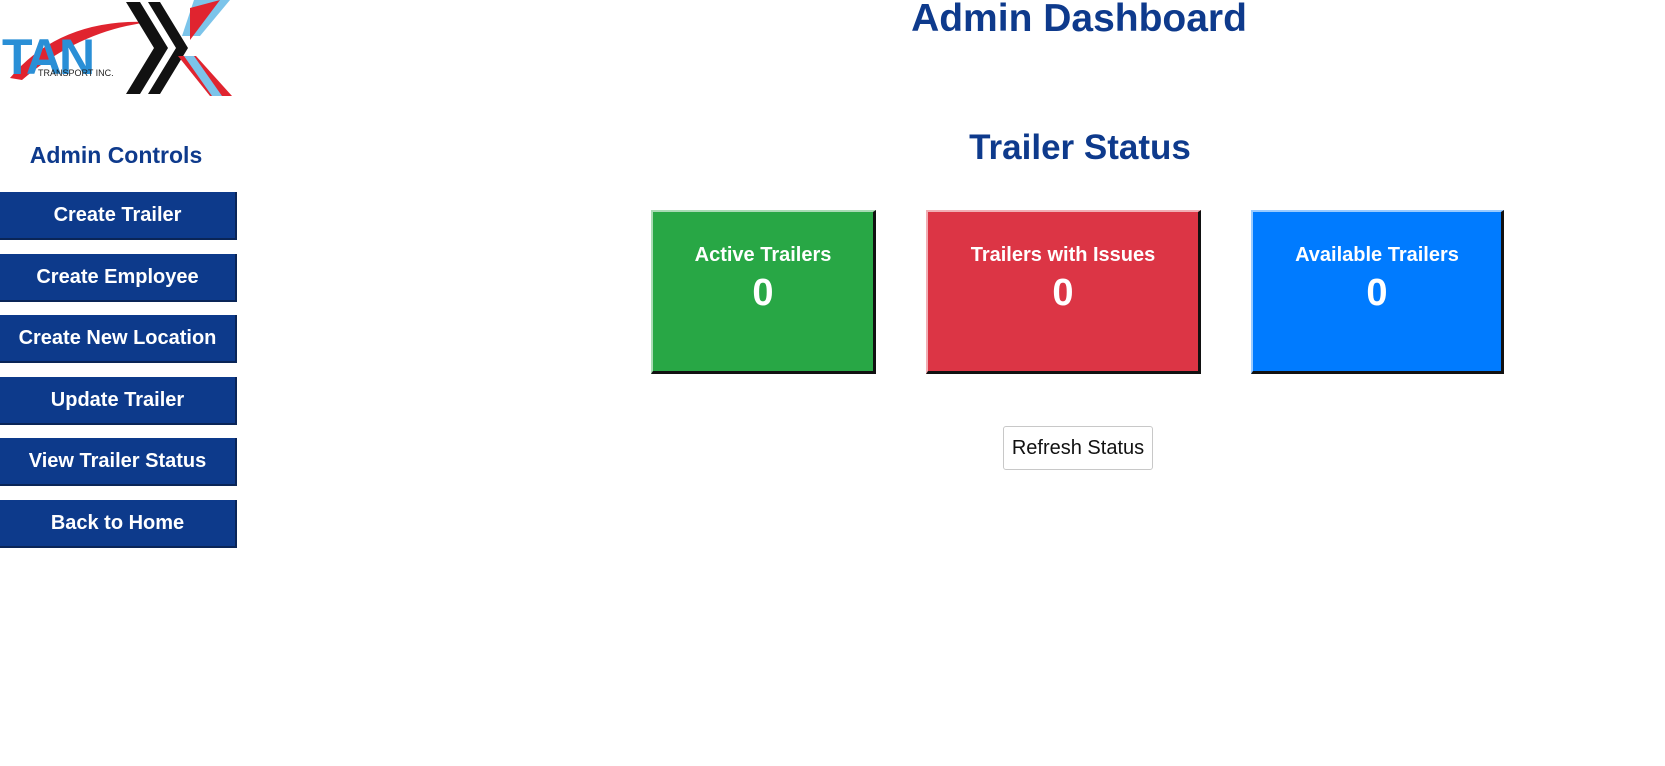  I want to click on update-trailer-button: Update Trailer, so click(118, 401).